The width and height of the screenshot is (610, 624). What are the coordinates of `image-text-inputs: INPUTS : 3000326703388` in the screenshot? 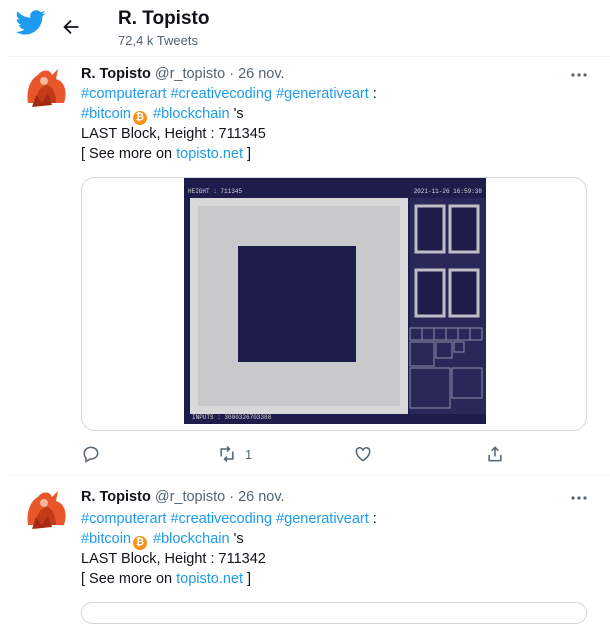 It's located at (232, 417).